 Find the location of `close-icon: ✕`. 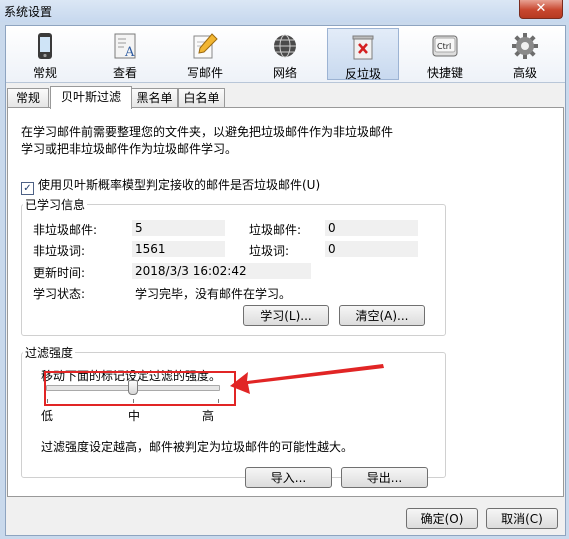

close-icon: ✕ is located at coordinates (541, 8).